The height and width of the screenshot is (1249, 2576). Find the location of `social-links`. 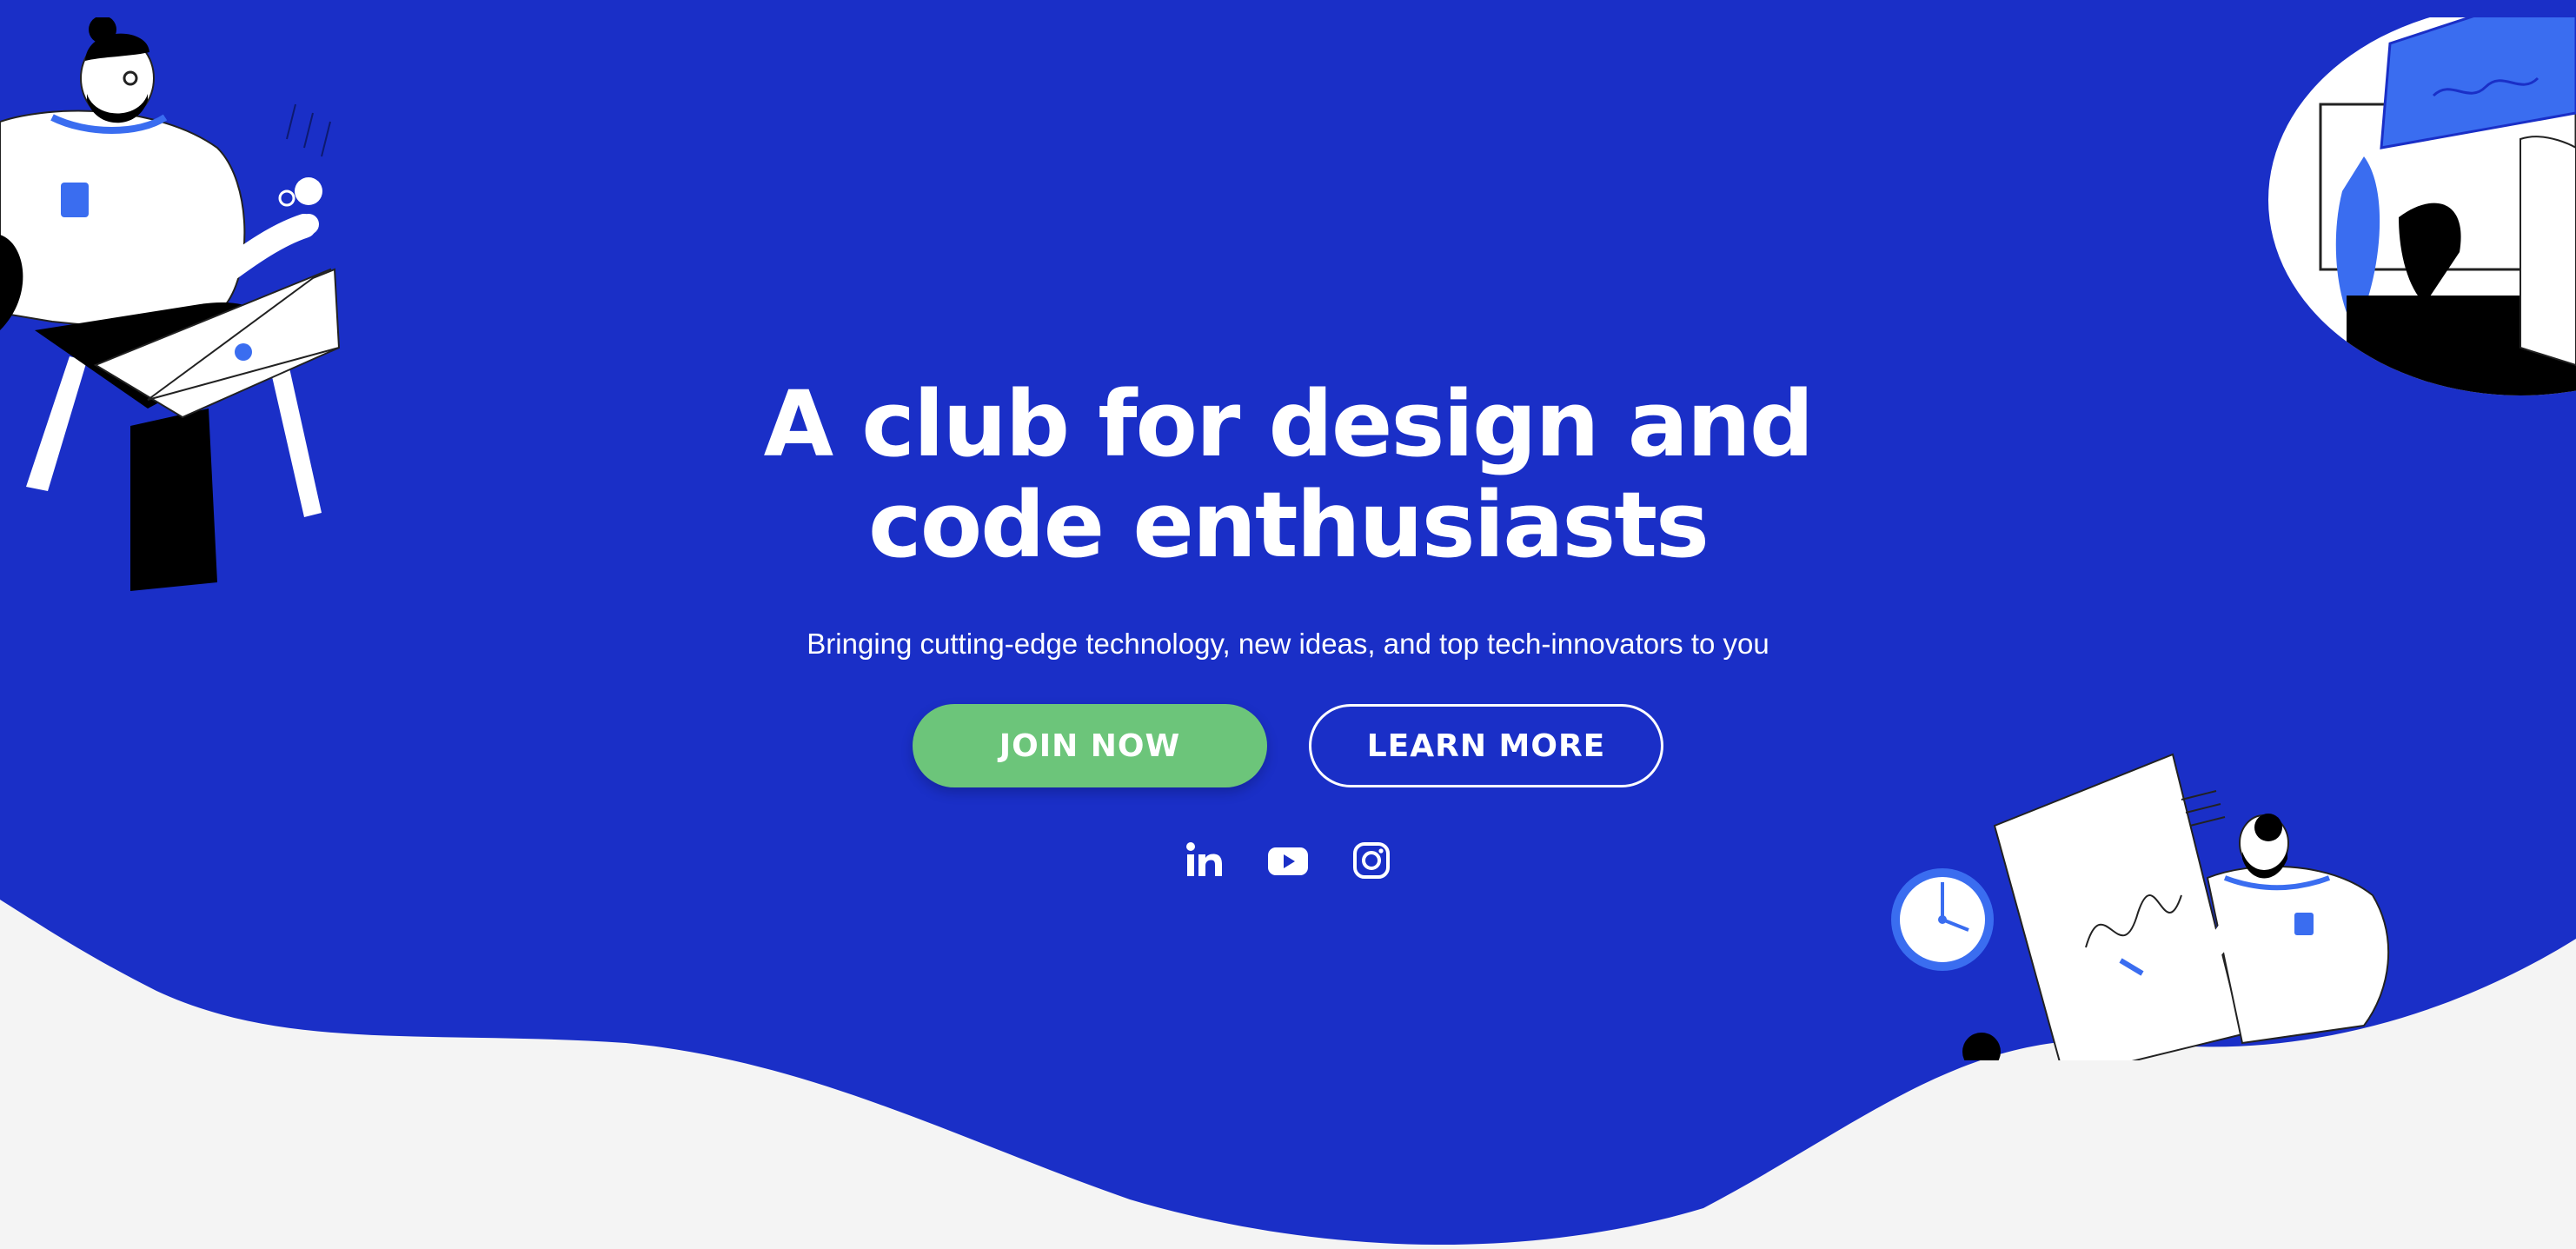

social-links is located at coordinates (1288, 860).